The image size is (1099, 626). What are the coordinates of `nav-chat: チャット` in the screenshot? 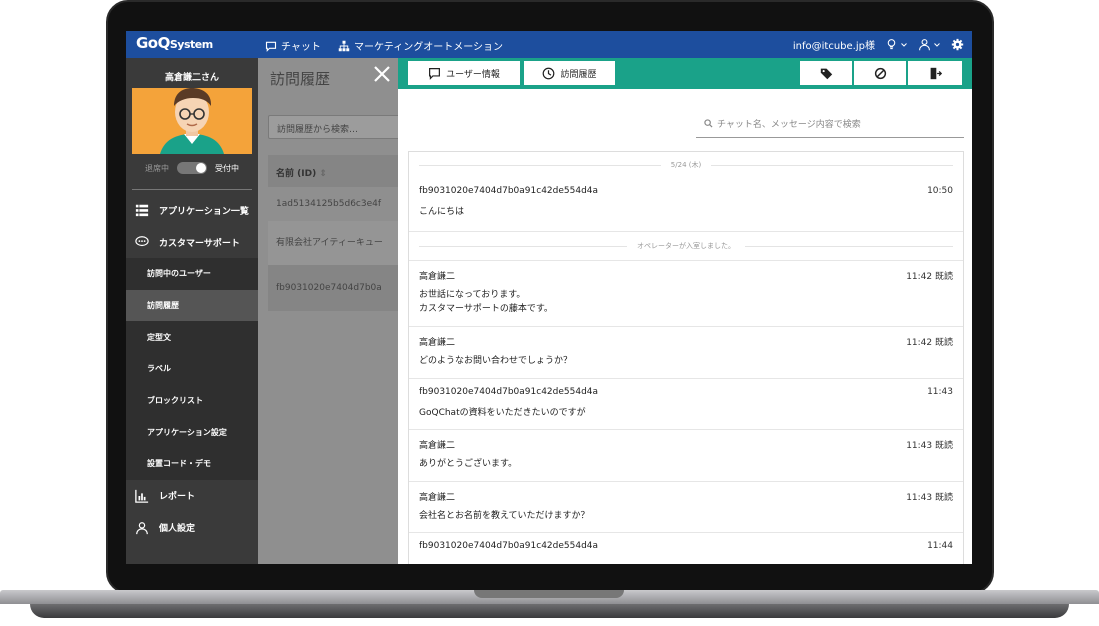 It's located at (293, 45).